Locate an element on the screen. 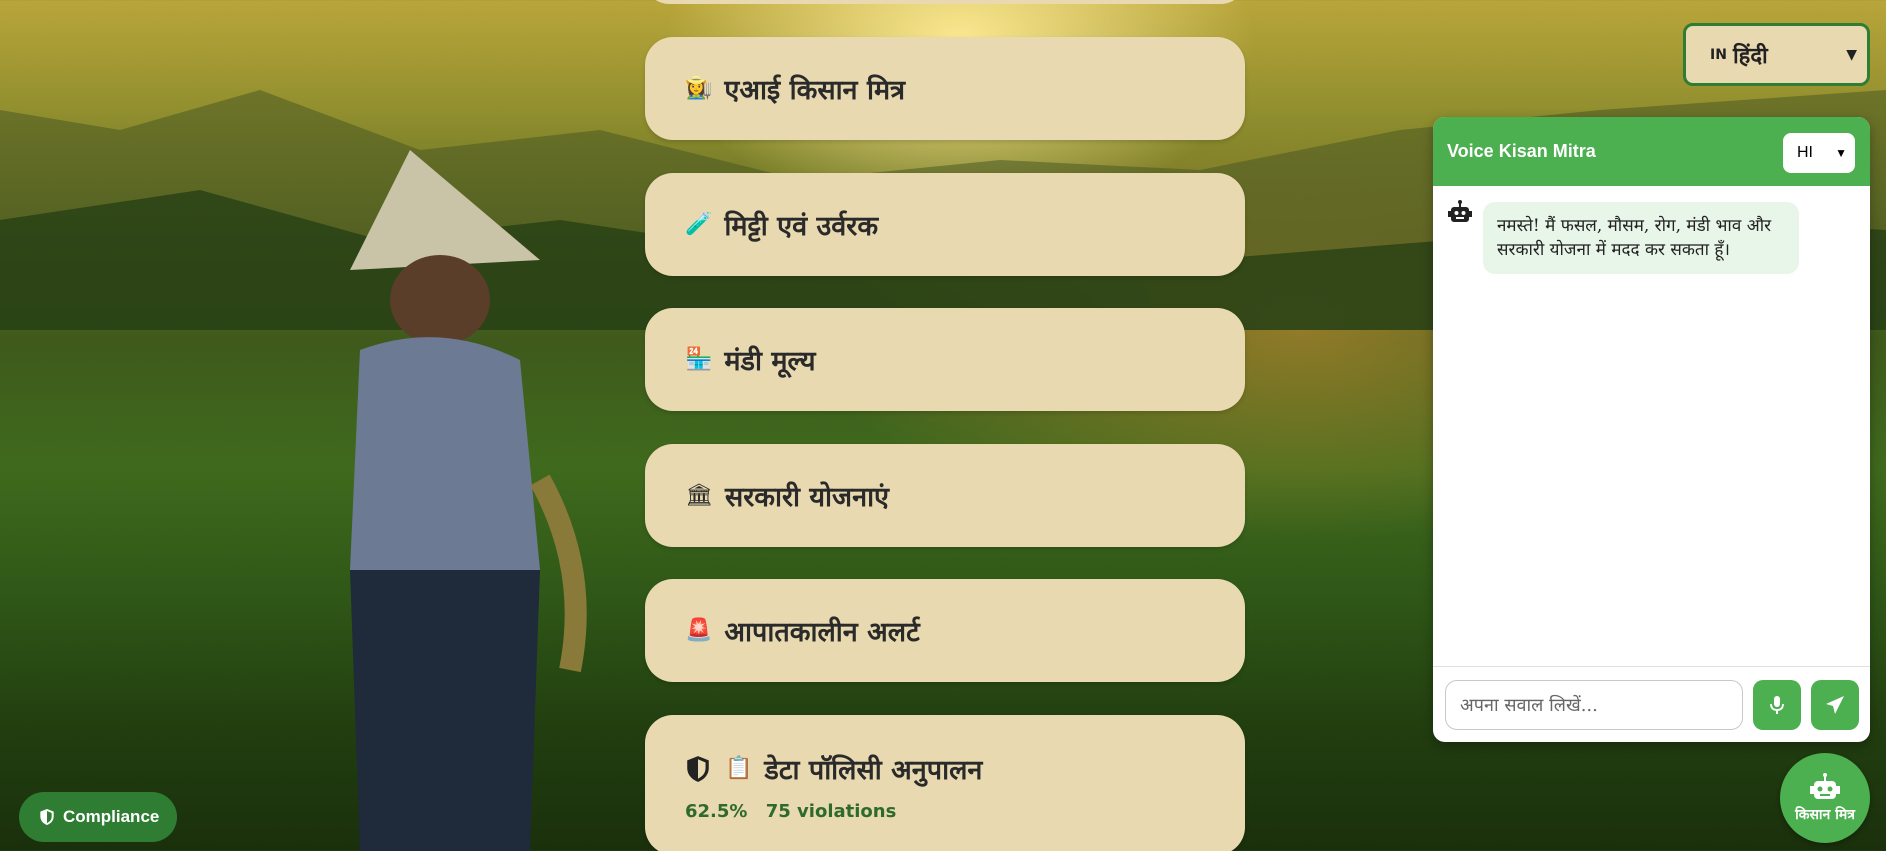 This screenshot has height=851, width=1886. menu-card-label: एआई किसान मित्र is located at coordinates (814, 90).